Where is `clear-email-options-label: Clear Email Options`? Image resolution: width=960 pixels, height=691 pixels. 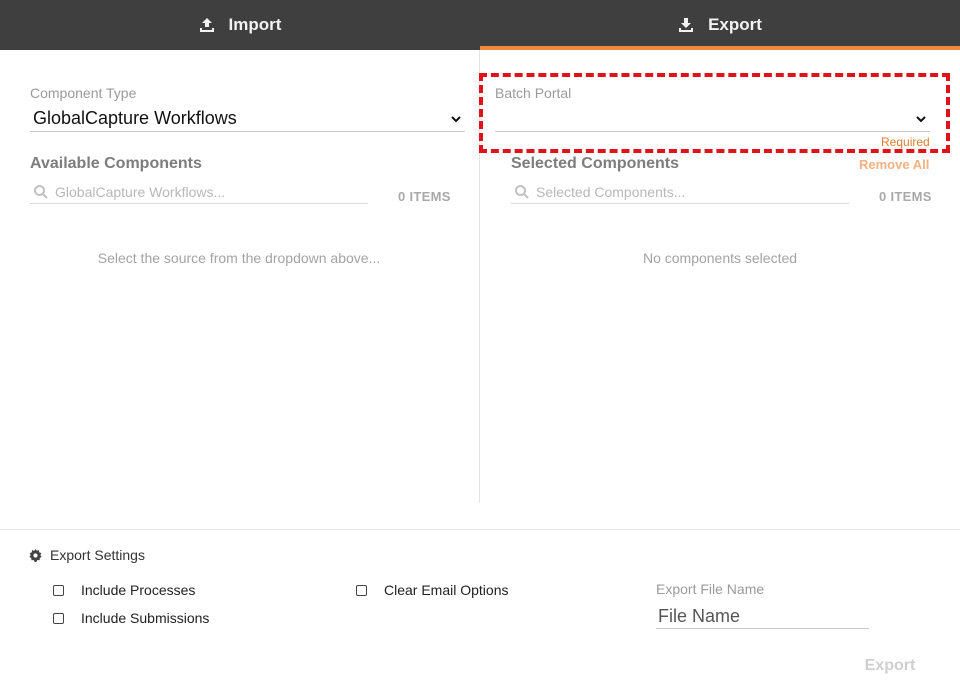 clear-email-options-label: Clear Email Options is located at coordinates (446, 590).